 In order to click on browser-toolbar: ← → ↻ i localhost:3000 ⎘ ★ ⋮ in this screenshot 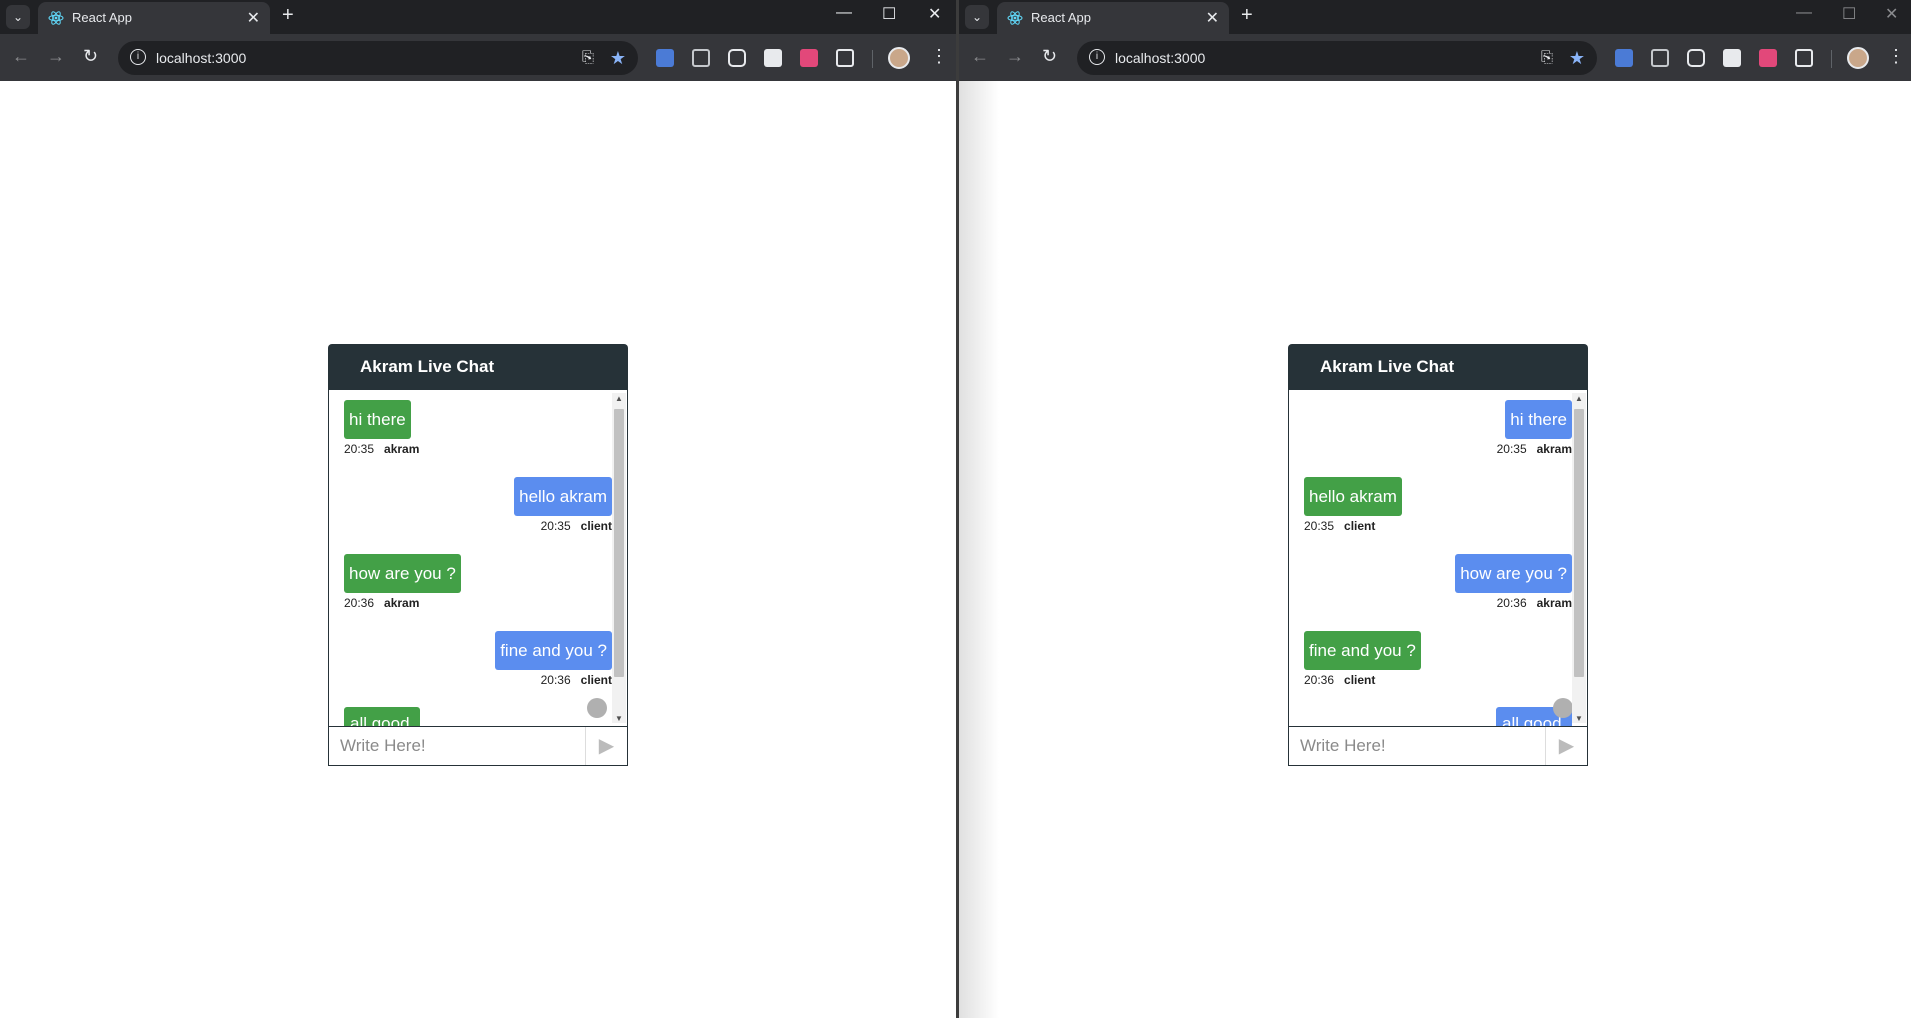, I will do `click(479, 57)`.